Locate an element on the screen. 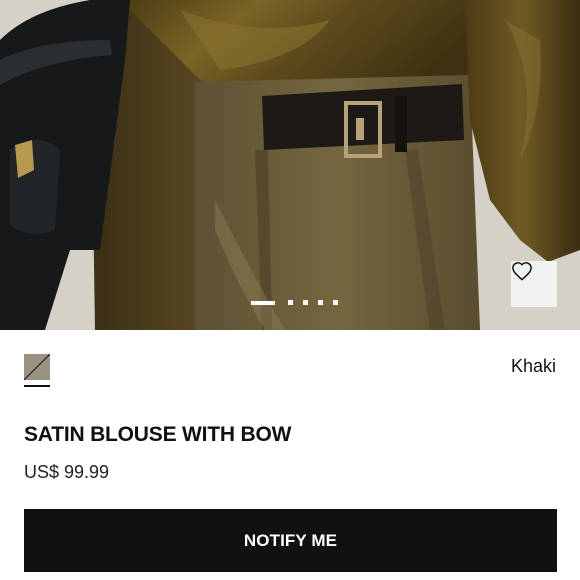  selected-swatch-indicator is located at coordinates (37, 386).